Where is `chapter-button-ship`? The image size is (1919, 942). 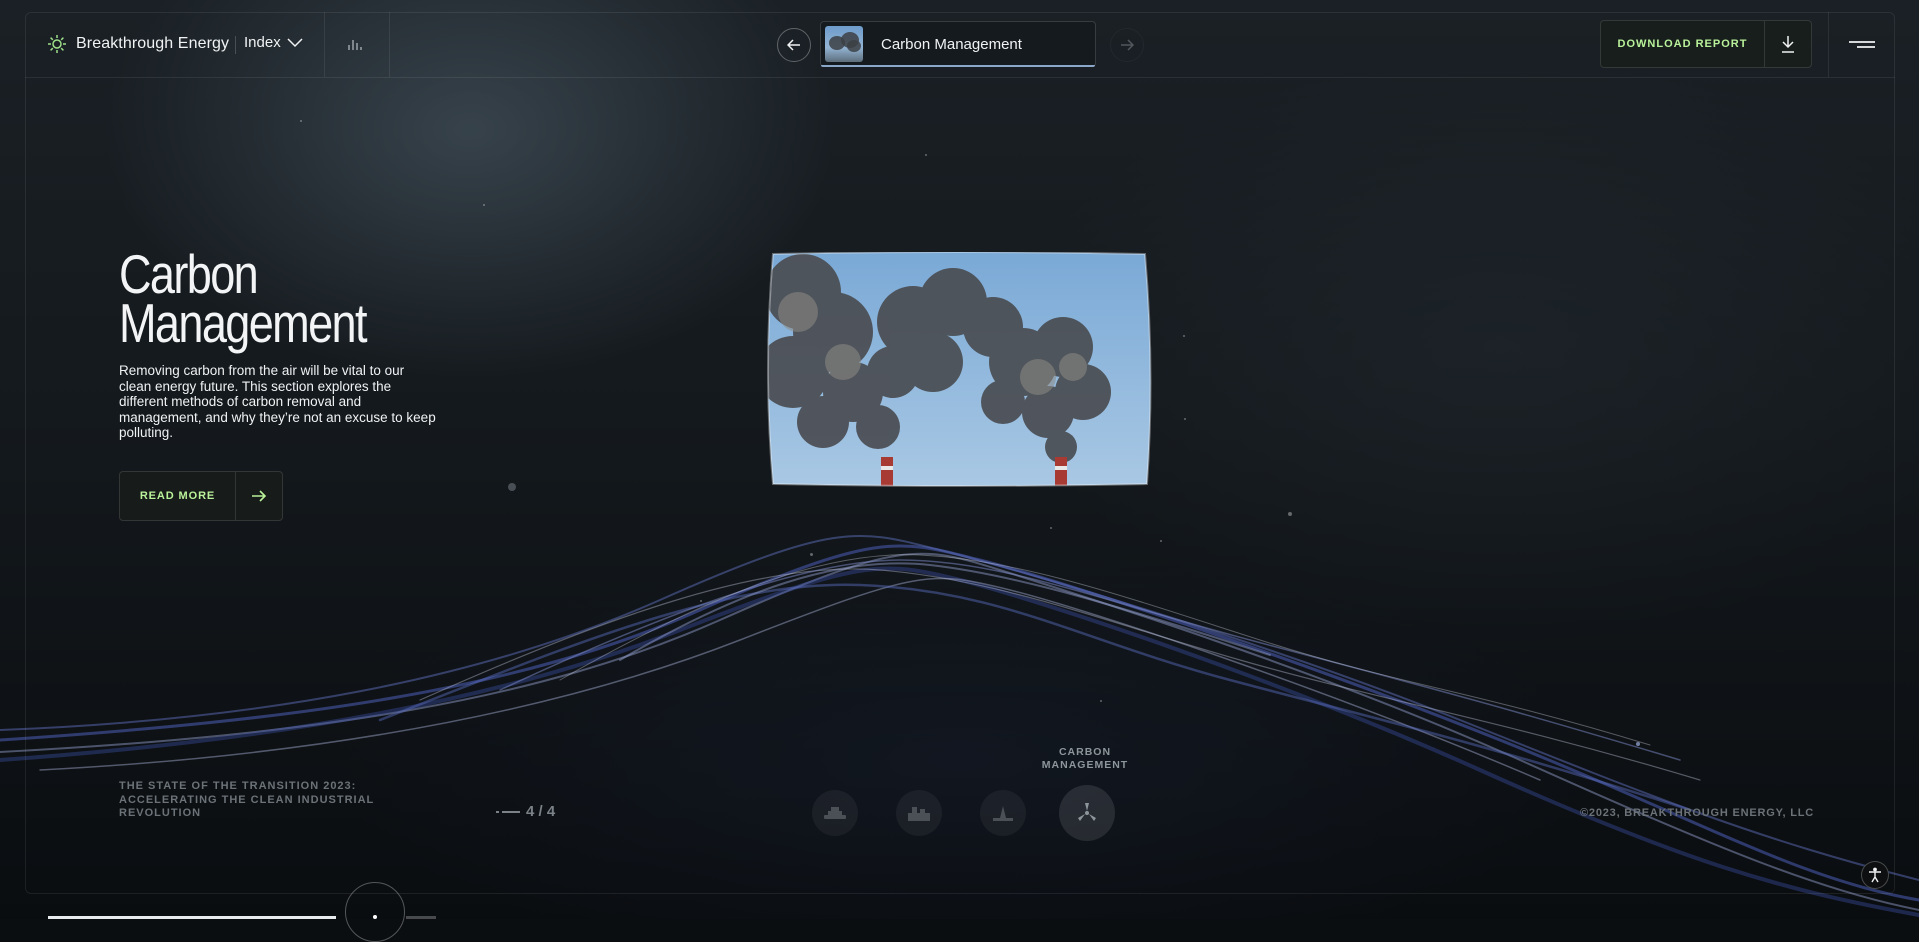
chapter-button-ship is located at coordinates (835, 813).